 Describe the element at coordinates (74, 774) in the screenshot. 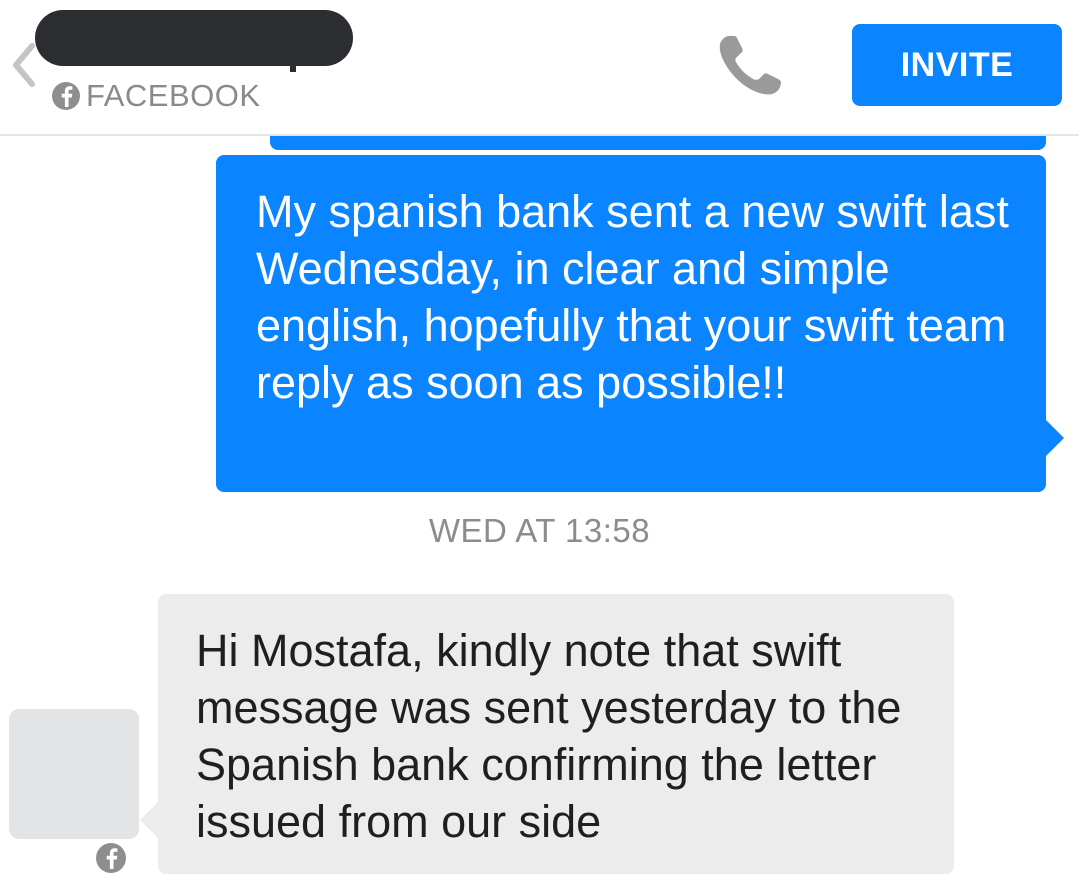

I see `avatar` at that location.